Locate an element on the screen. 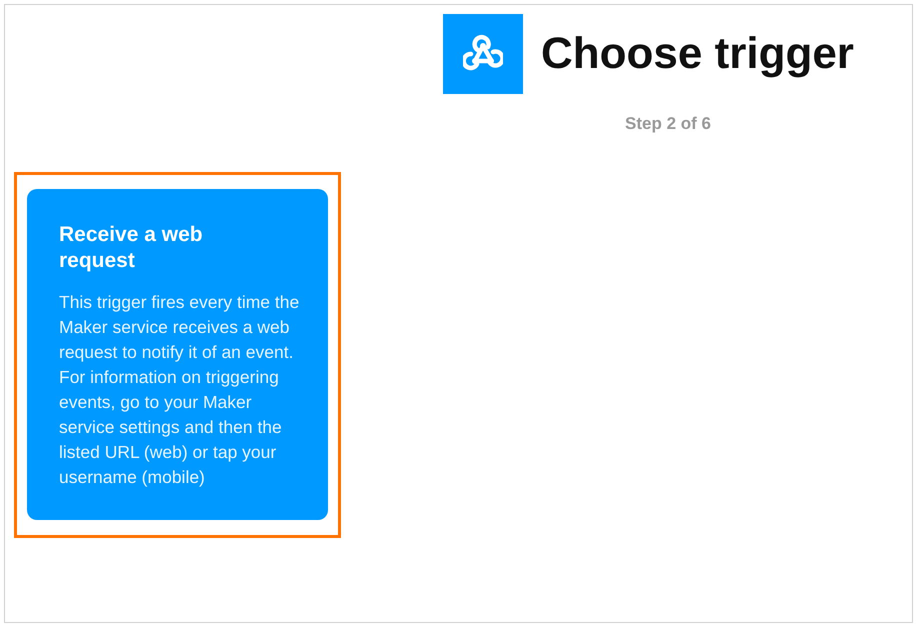 The height and width of the screenshot is (629, 919). page-title: Choose trigger is located at coordinates (697, 54).